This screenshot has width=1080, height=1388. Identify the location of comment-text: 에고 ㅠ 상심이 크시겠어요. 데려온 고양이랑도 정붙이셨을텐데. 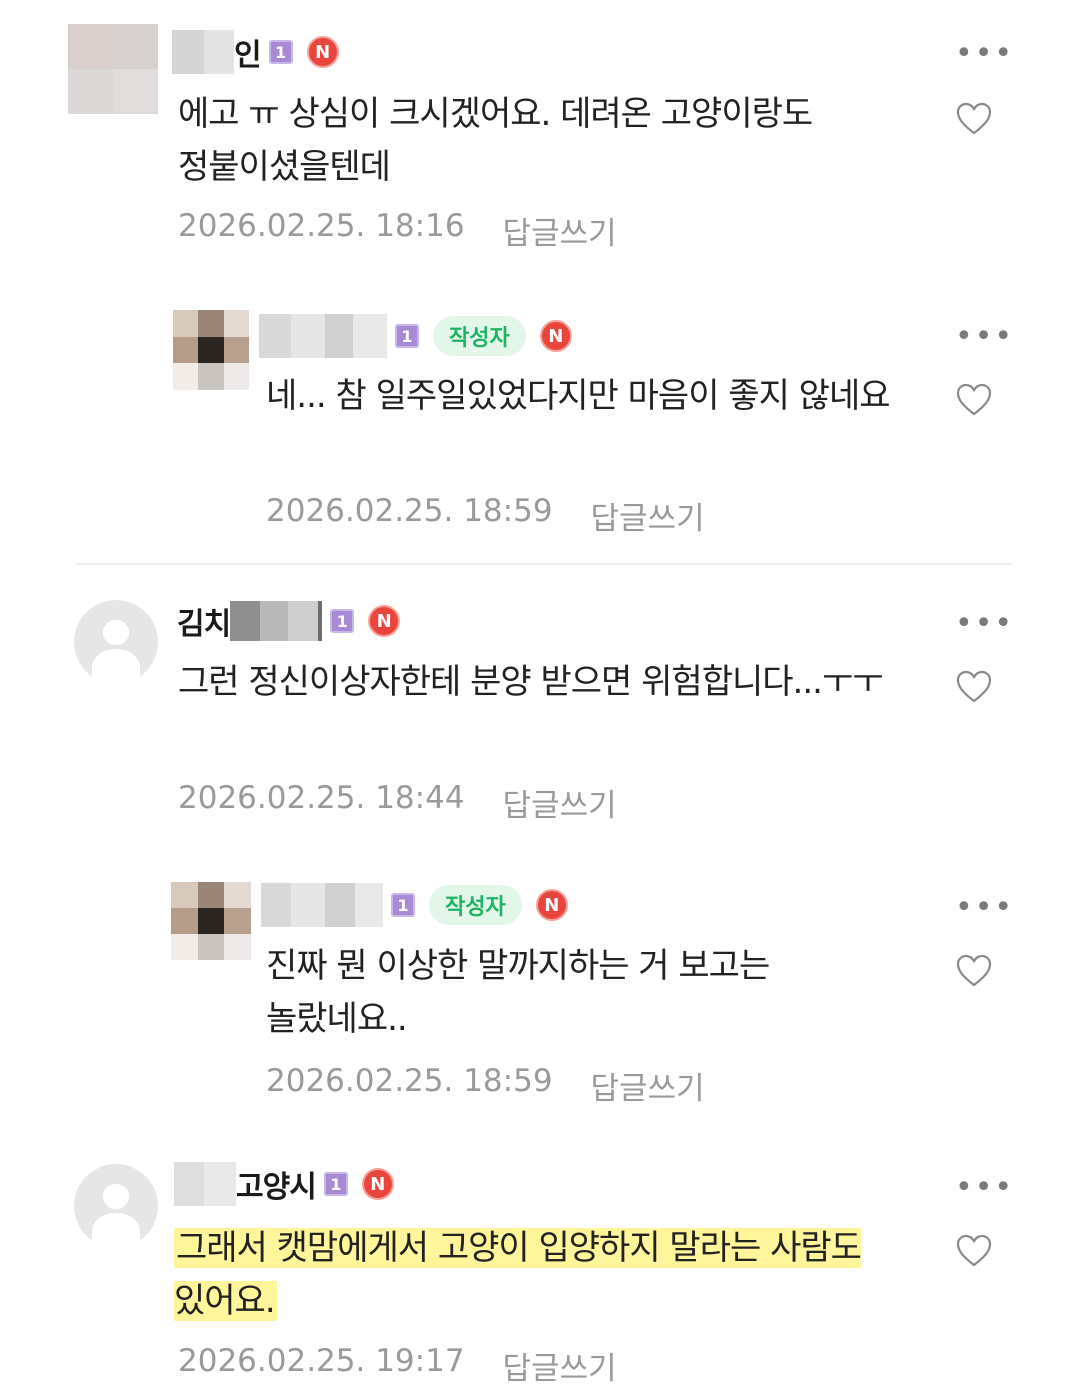
(495, 140).